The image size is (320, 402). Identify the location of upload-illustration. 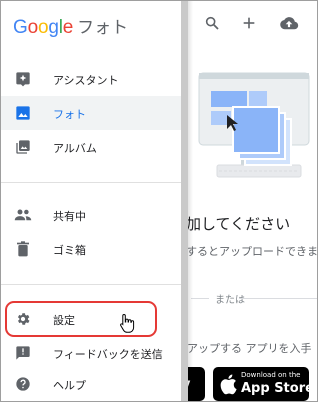
(249, 128).